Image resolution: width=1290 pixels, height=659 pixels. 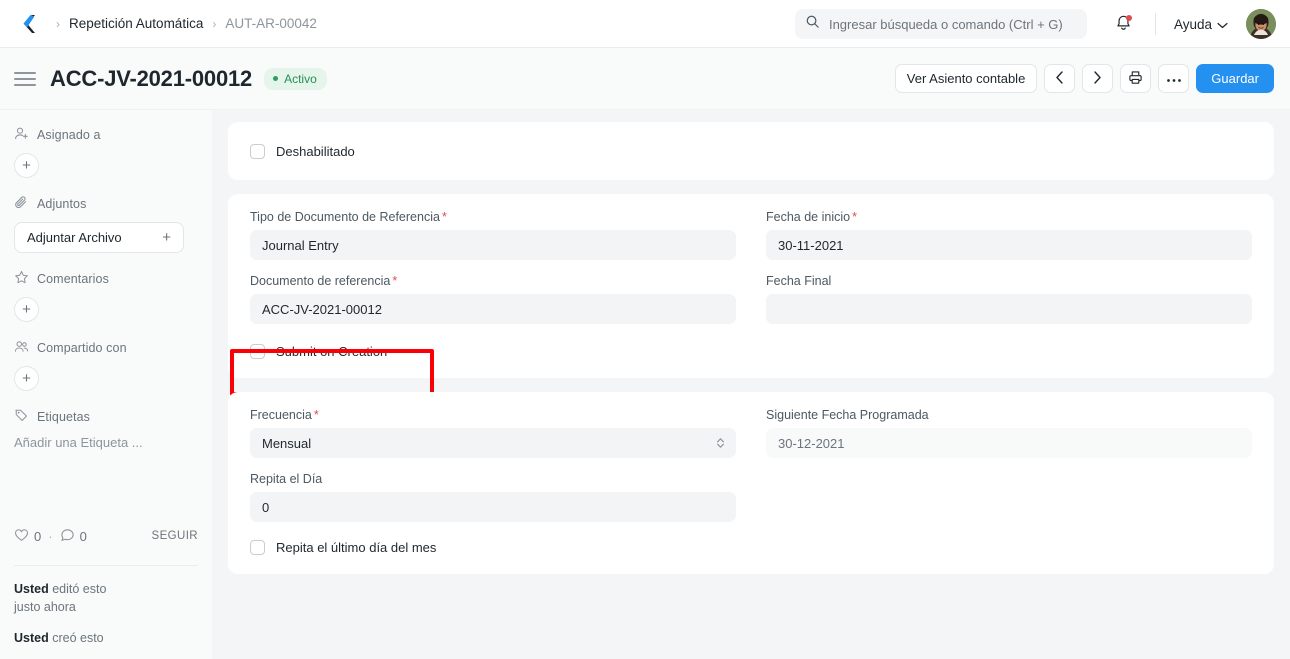 What do you see at coordinates (21, 348) in the screenshot?
I see `users-icon` at bounding box center [21, 348].